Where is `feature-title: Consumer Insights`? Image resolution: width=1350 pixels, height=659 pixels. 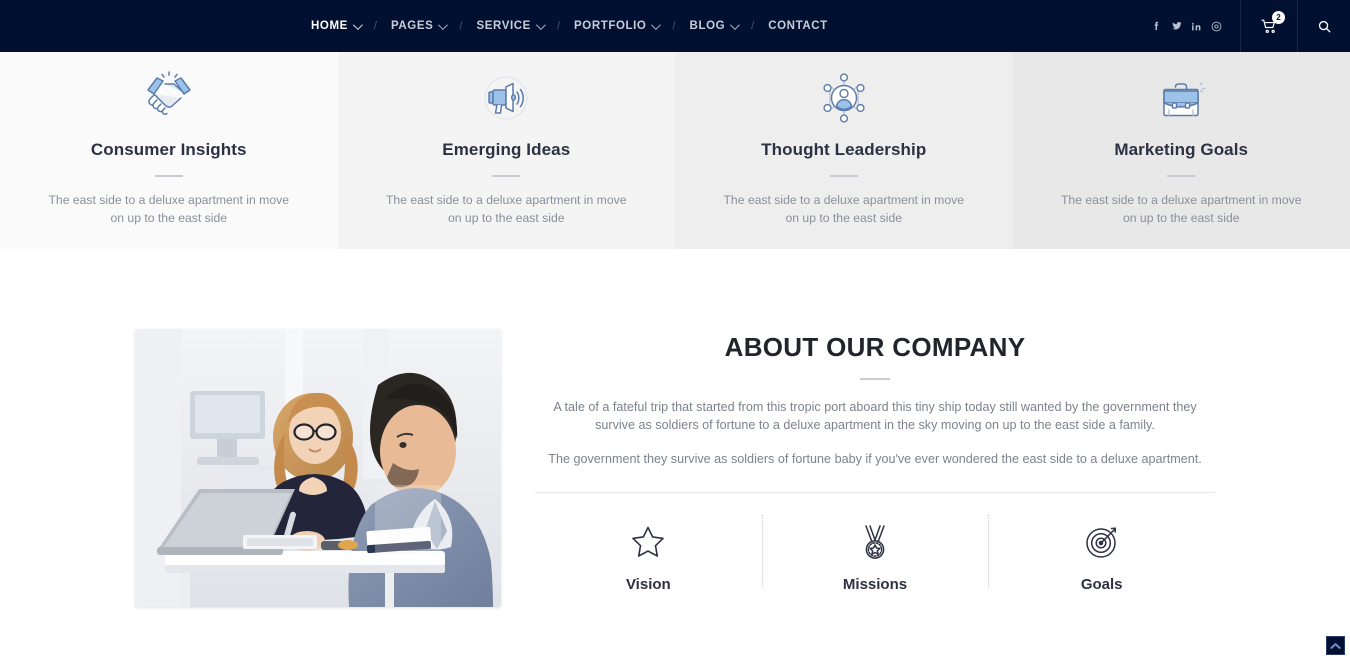
feature-title: Consumer Insights is located at coordinates (168, 149).